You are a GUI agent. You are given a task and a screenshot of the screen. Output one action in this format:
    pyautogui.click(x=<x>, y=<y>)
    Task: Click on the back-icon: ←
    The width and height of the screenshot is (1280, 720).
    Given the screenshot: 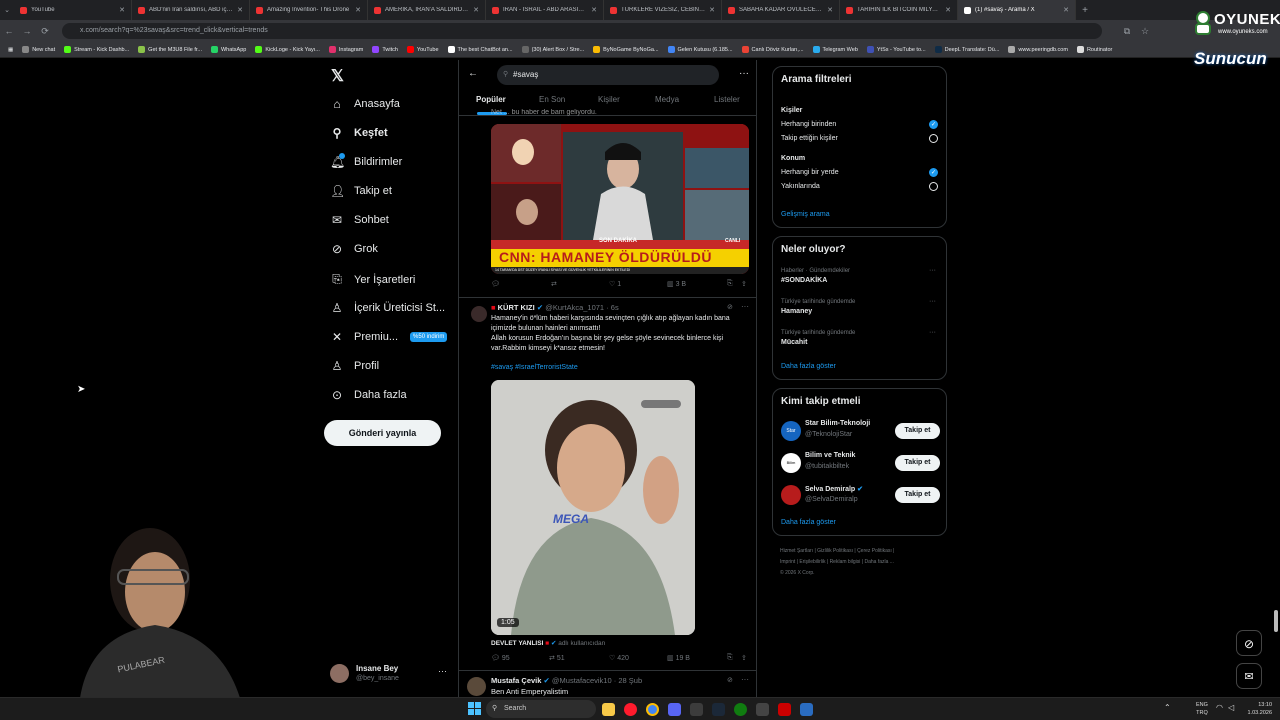 What is the action you would take?
    pyautogui.click(x=9, y=31)
    